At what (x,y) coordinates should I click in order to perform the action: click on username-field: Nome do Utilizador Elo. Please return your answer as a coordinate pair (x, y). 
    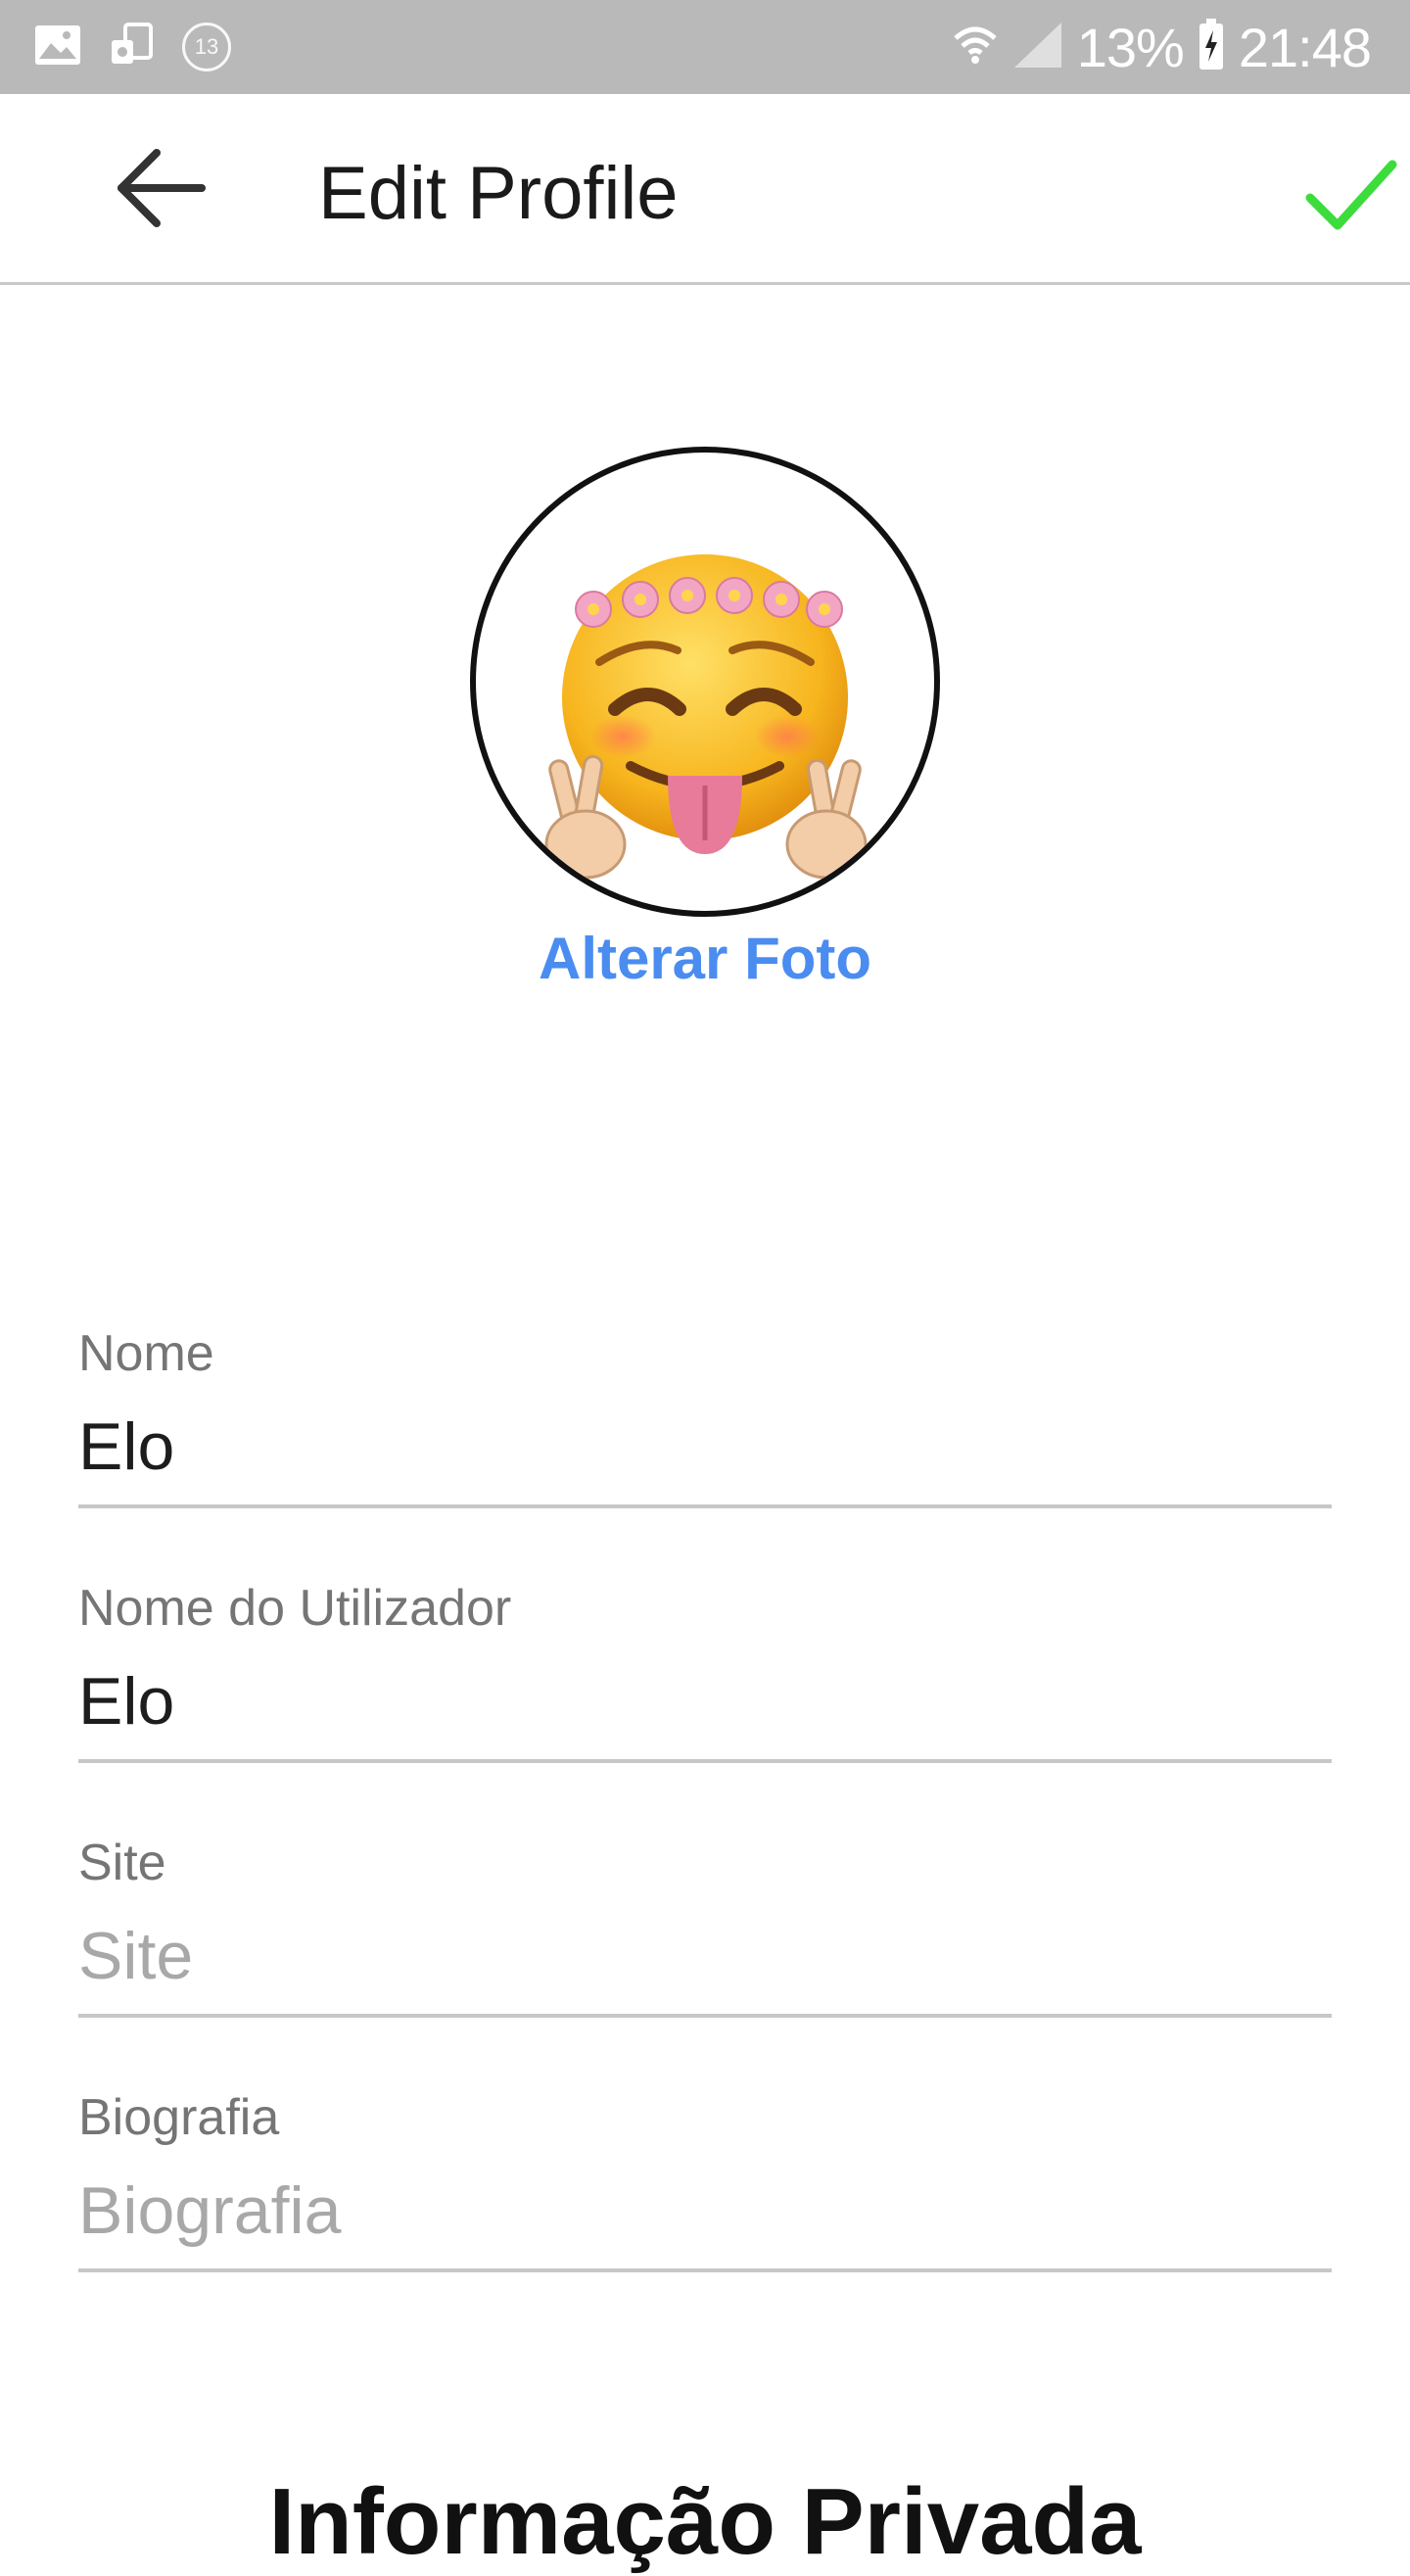
    Looking at the image, I should click on (705, 1671).